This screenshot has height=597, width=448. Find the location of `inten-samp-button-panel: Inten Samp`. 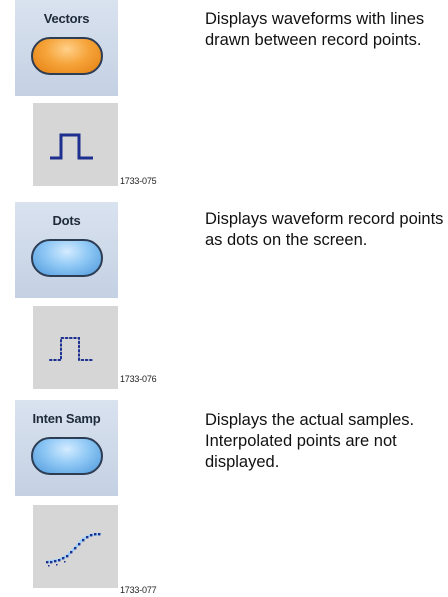

inten-samp-button-panel: Inten Samp is located at coordinates (66, 448).